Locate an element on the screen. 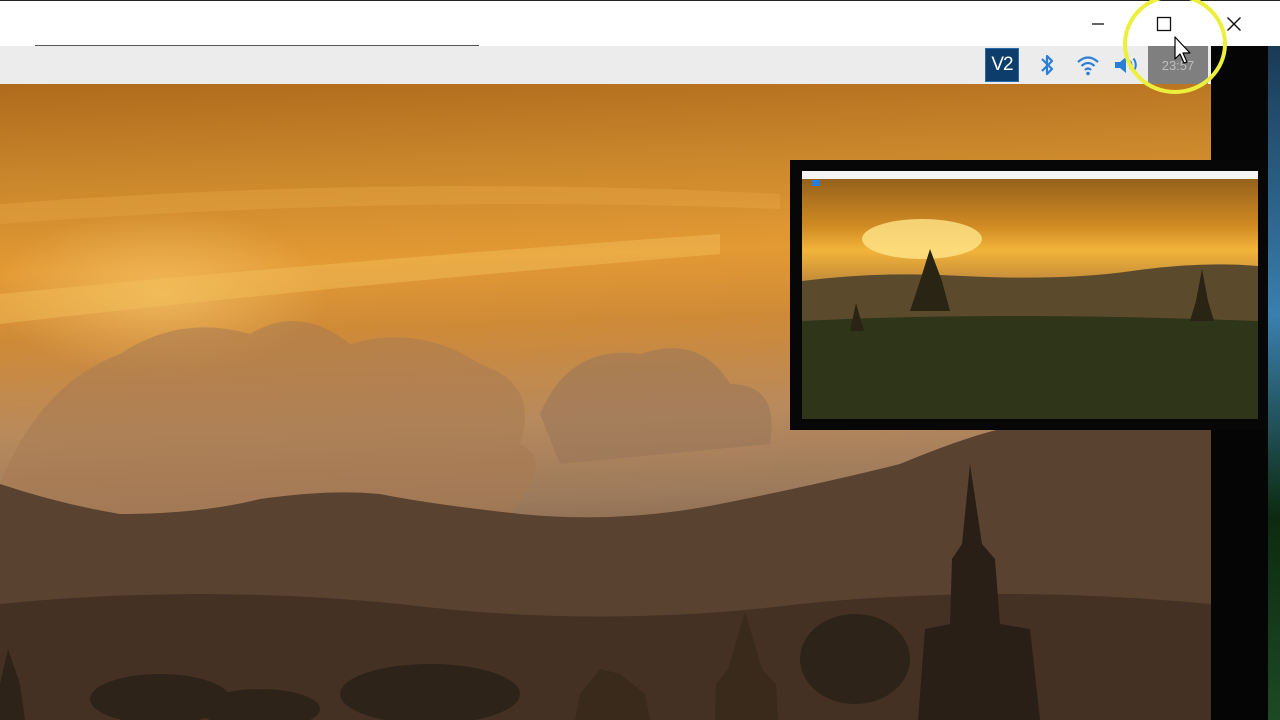  vnc-label: V2 is located at coordinates (1002, 64).